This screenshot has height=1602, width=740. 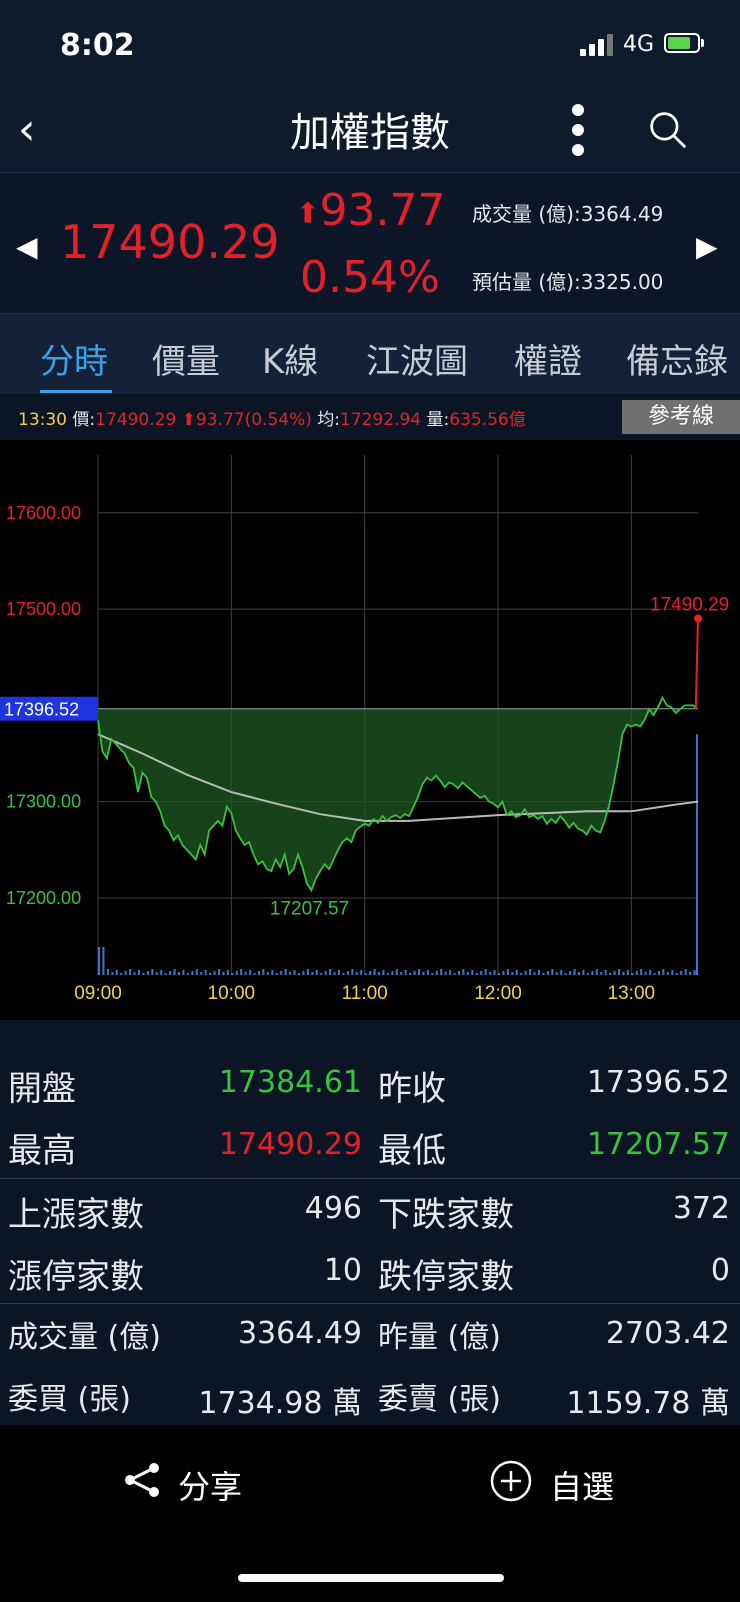 What do you see at coordinates (677, 358) in the screenshot?
I see `tab-memo: 備忘錄` at bounding box center [677, 358].